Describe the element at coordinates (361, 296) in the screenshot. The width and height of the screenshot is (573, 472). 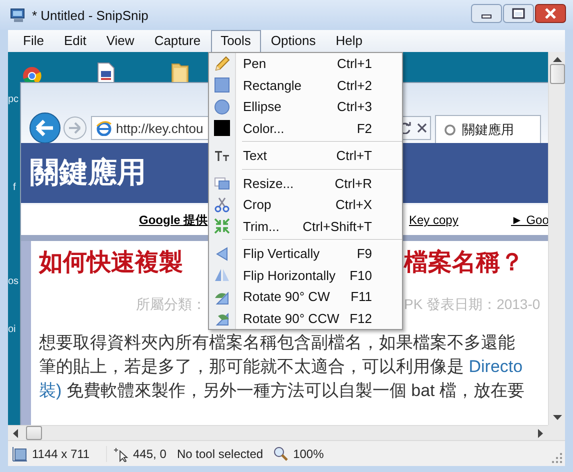
I see `shortcut-label: F11` at that location.